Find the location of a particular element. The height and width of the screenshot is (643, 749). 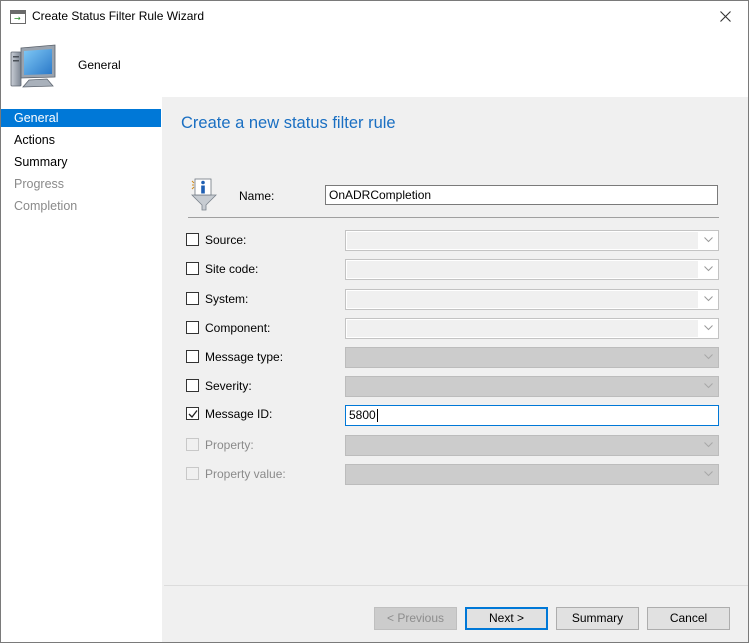

site-code-checkbox is located at coordinates (192, 268).